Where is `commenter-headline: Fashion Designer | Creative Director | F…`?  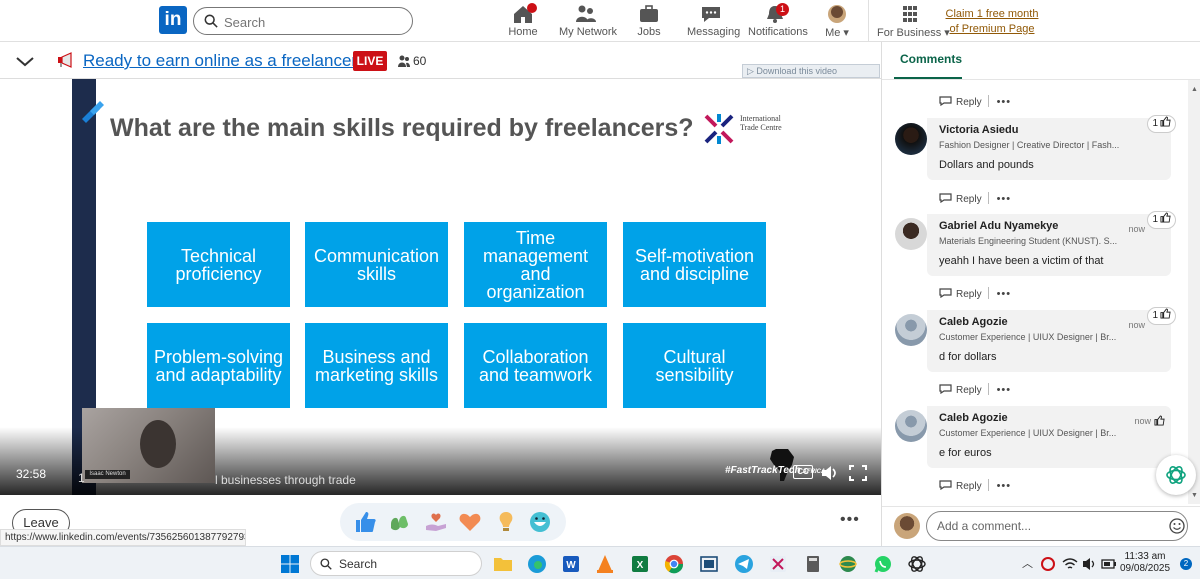 commenter-headline: Fashion Designer | Creative Director | F… is located at coordinates (1029, 145).